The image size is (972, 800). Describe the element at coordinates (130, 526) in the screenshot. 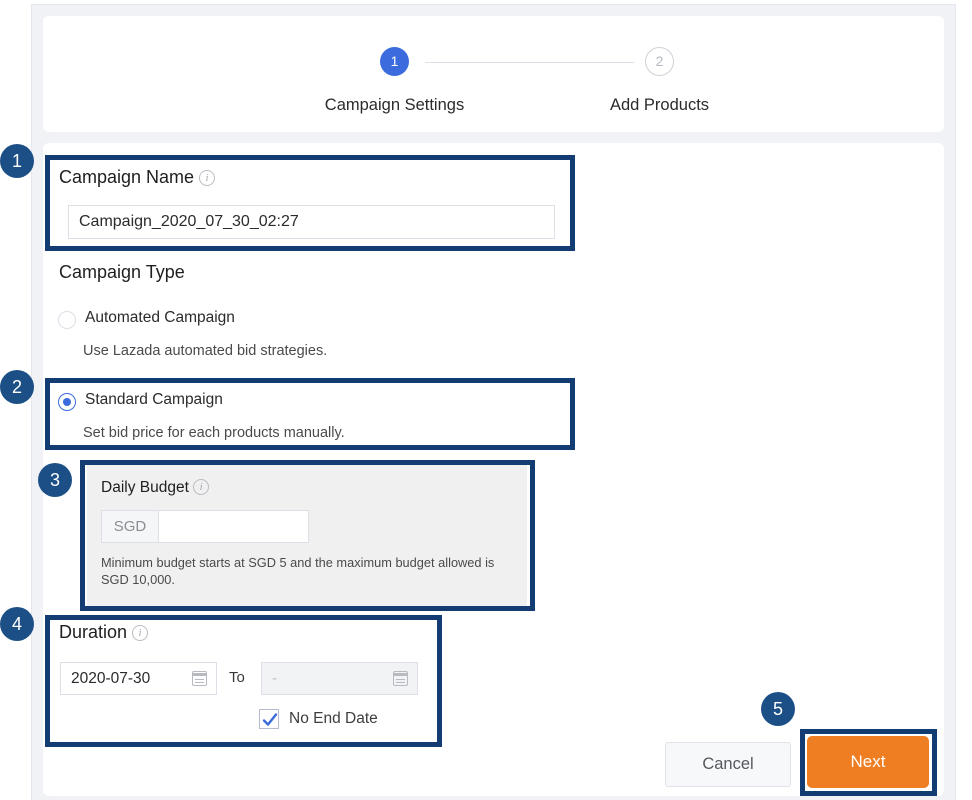

I see `currency-prefix: SGD` at that location.